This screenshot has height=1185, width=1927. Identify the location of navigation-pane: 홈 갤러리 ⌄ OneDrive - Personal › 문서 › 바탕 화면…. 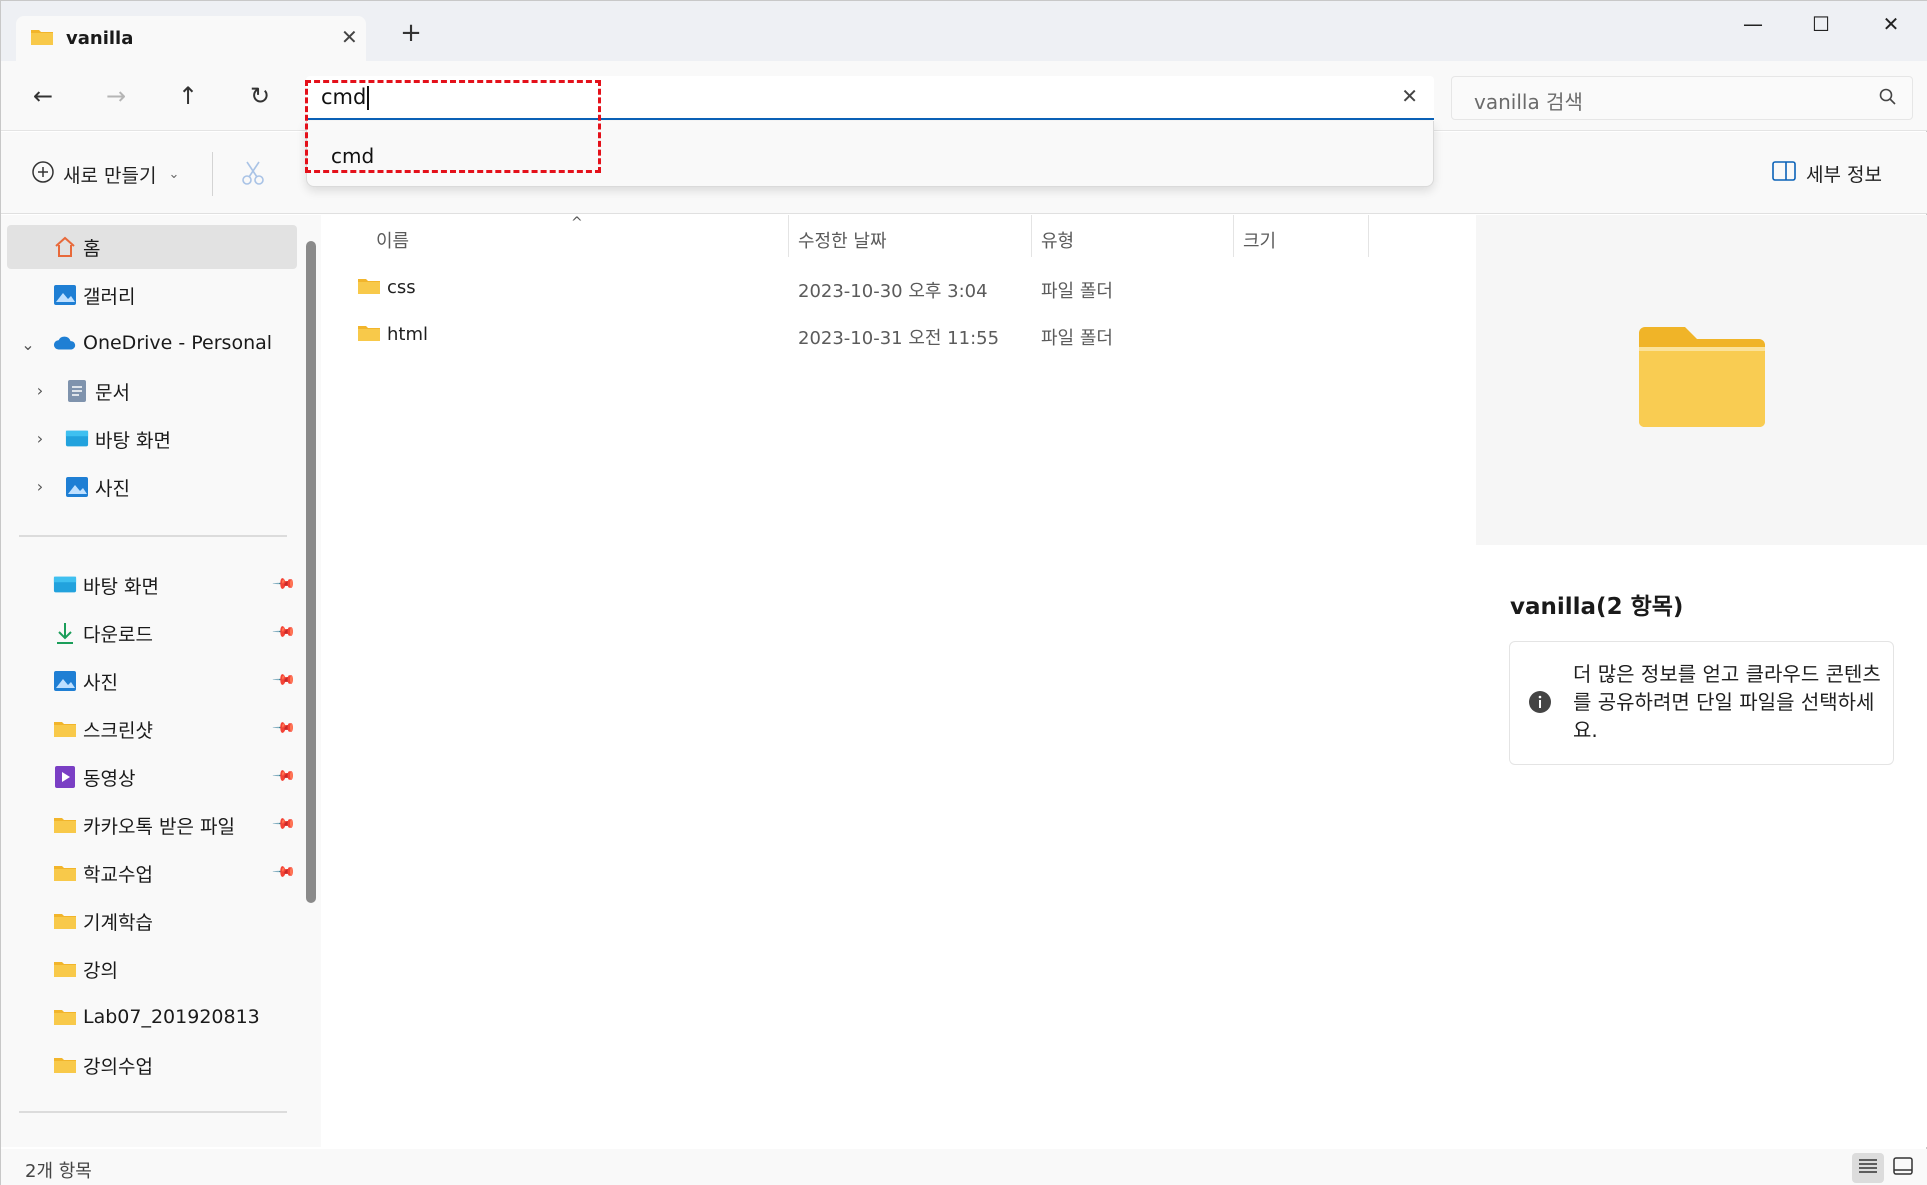
(161, 681).